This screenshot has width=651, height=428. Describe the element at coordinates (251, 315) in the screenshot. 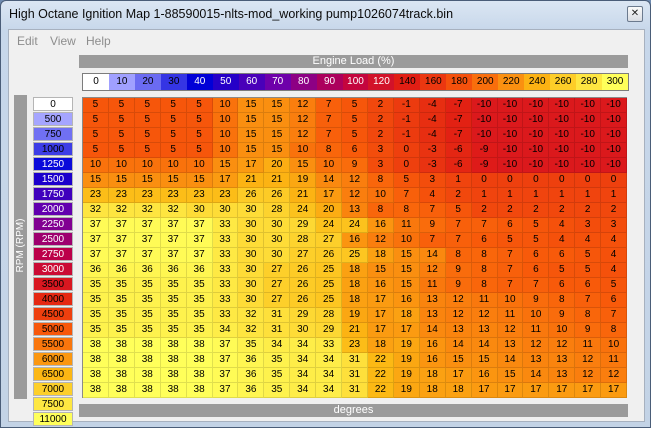

I see `table-cell: 32` at that location.